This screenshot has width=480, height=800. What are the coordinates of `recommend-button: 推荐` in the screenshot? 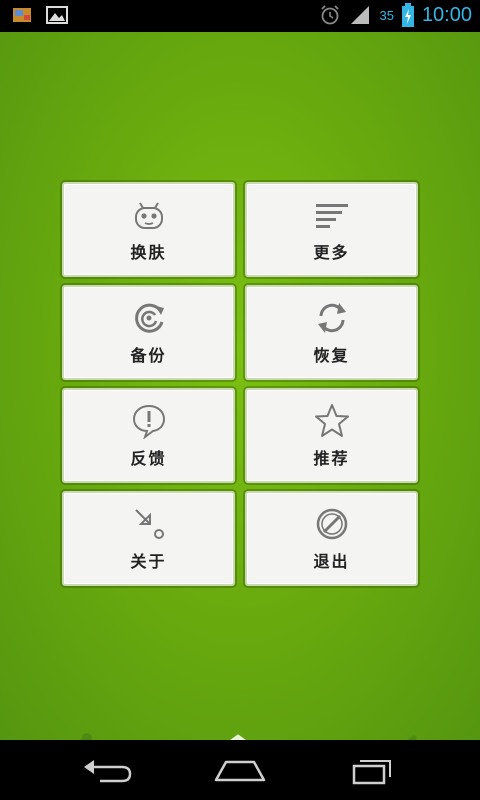 It's located at (331, 435).